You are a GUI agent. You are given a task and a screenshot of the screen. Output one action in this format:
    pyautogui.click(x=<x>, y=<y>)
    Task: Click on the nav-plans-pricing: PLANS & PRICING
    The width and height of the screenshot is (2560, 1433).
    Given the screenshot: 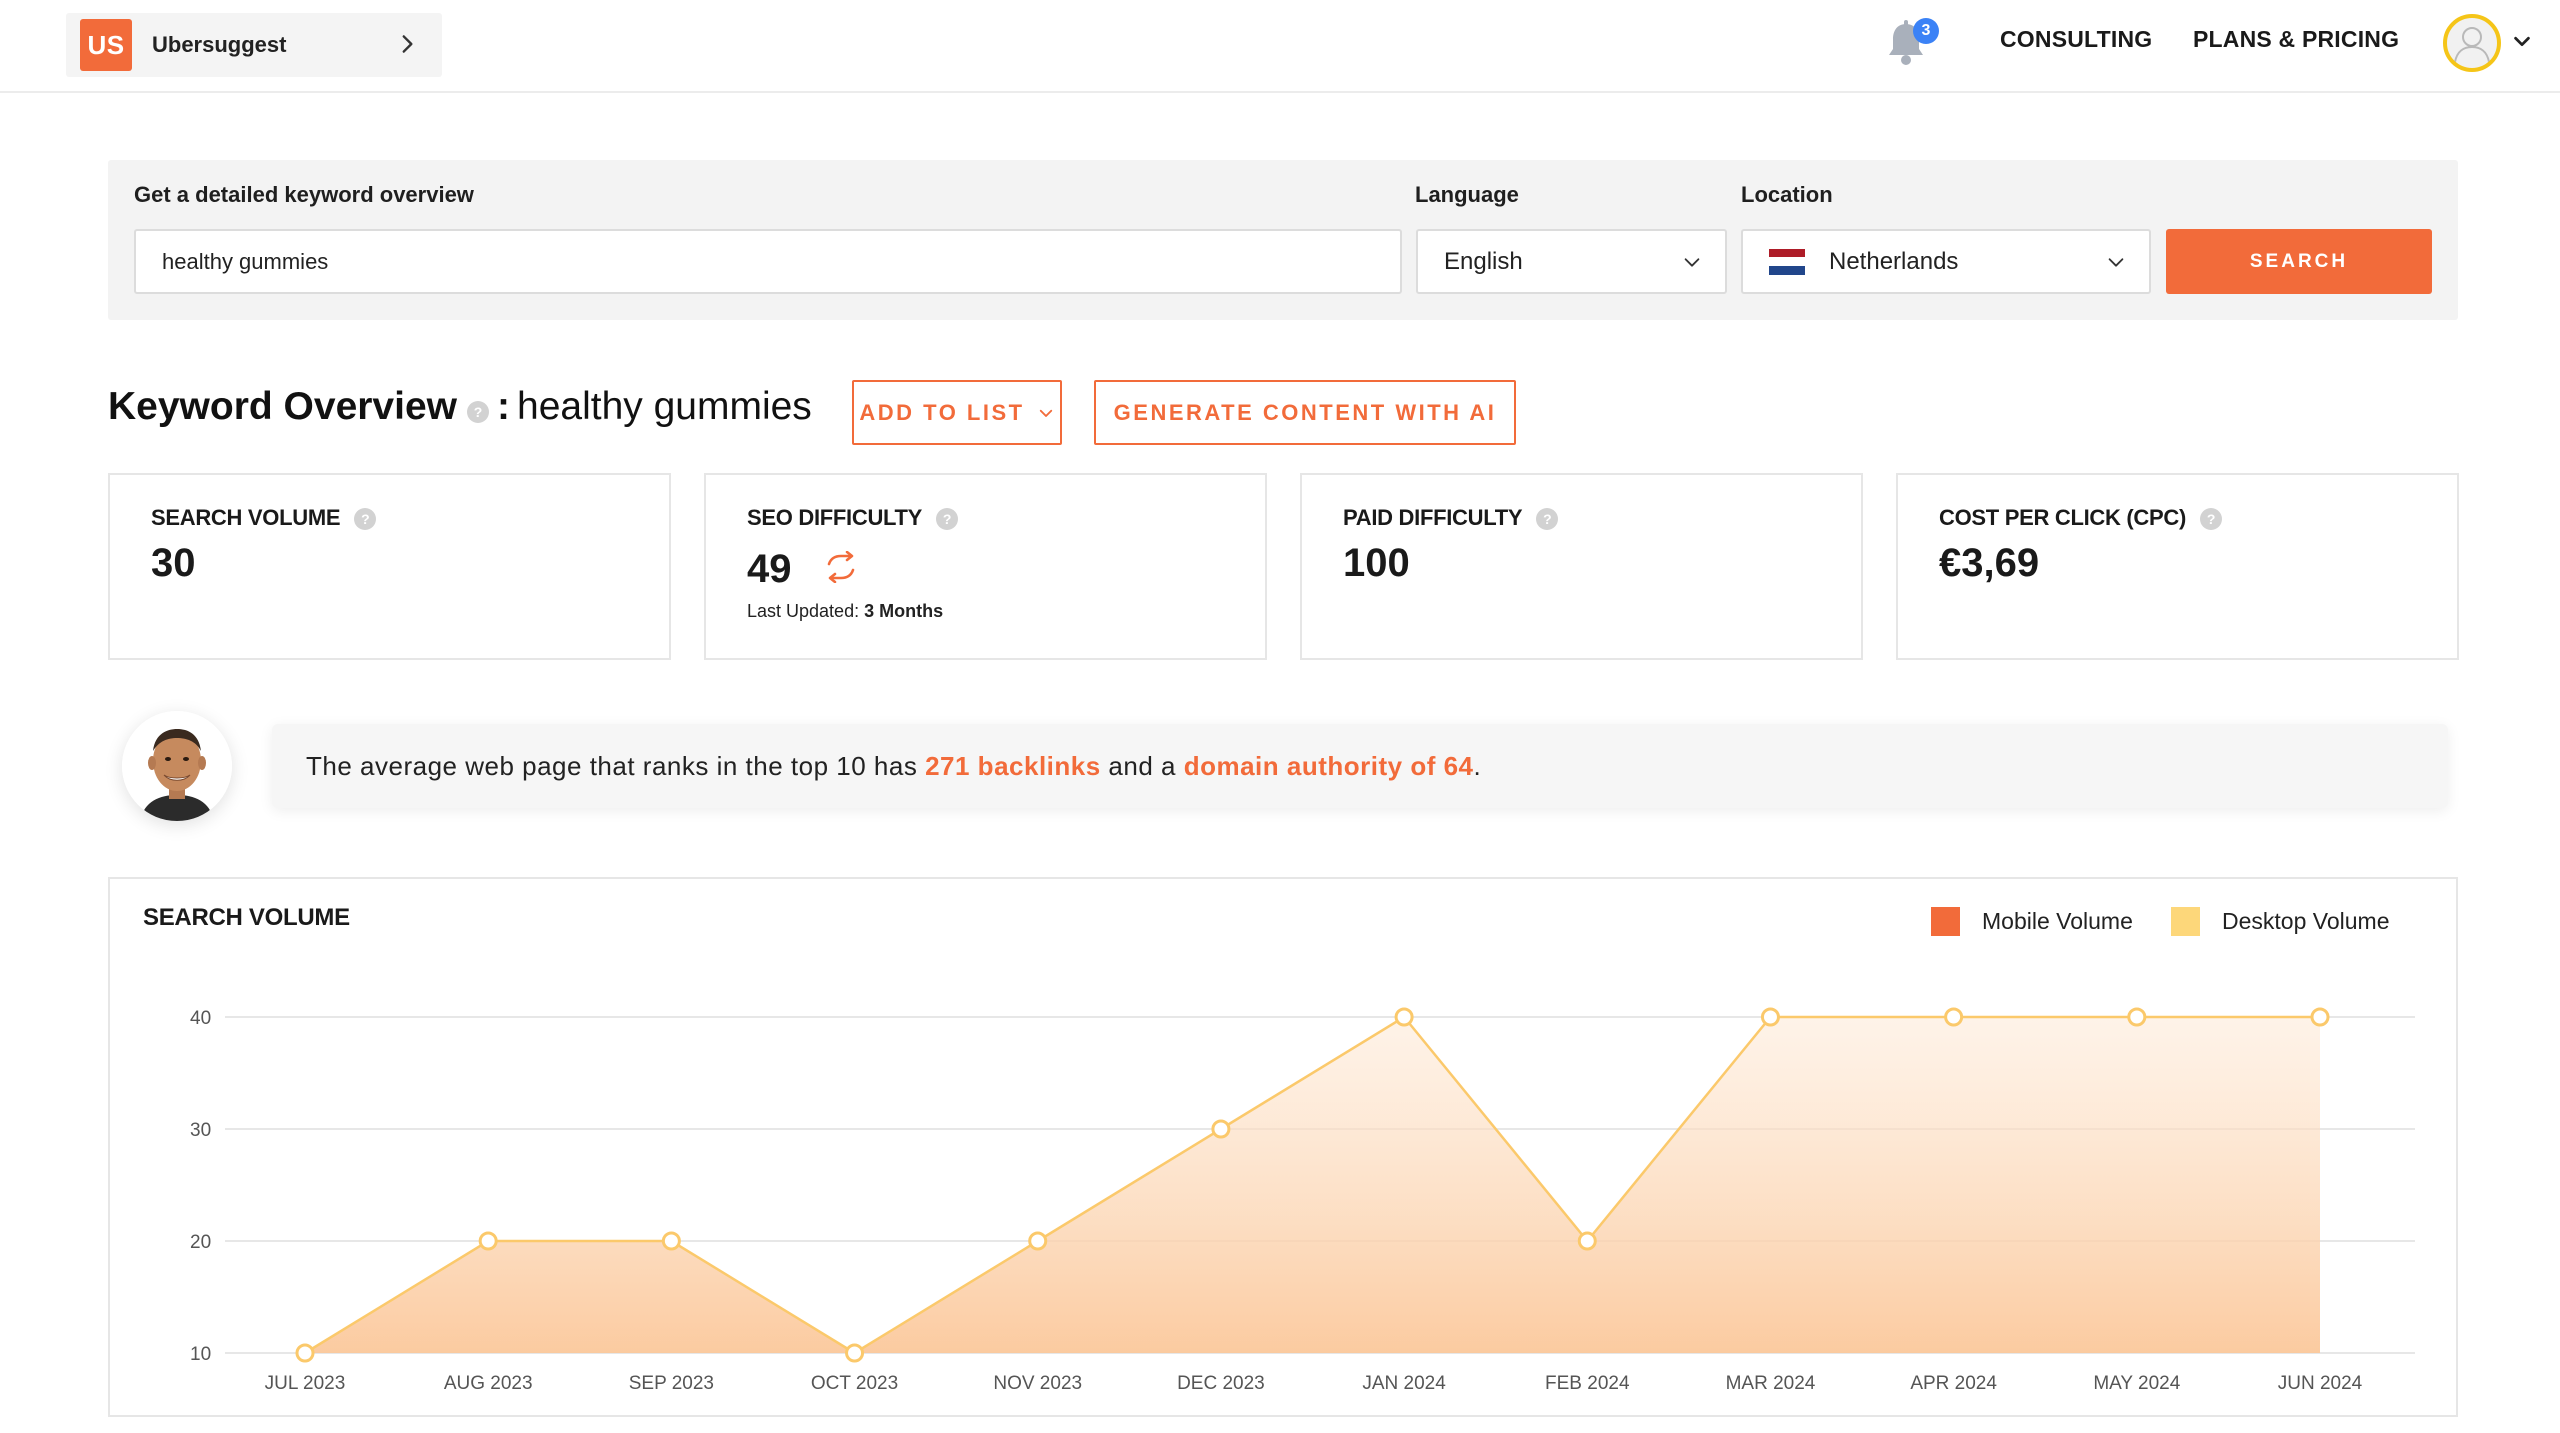 What is the action you would take?
    pyautogui.click(x=2296, y=39)
    